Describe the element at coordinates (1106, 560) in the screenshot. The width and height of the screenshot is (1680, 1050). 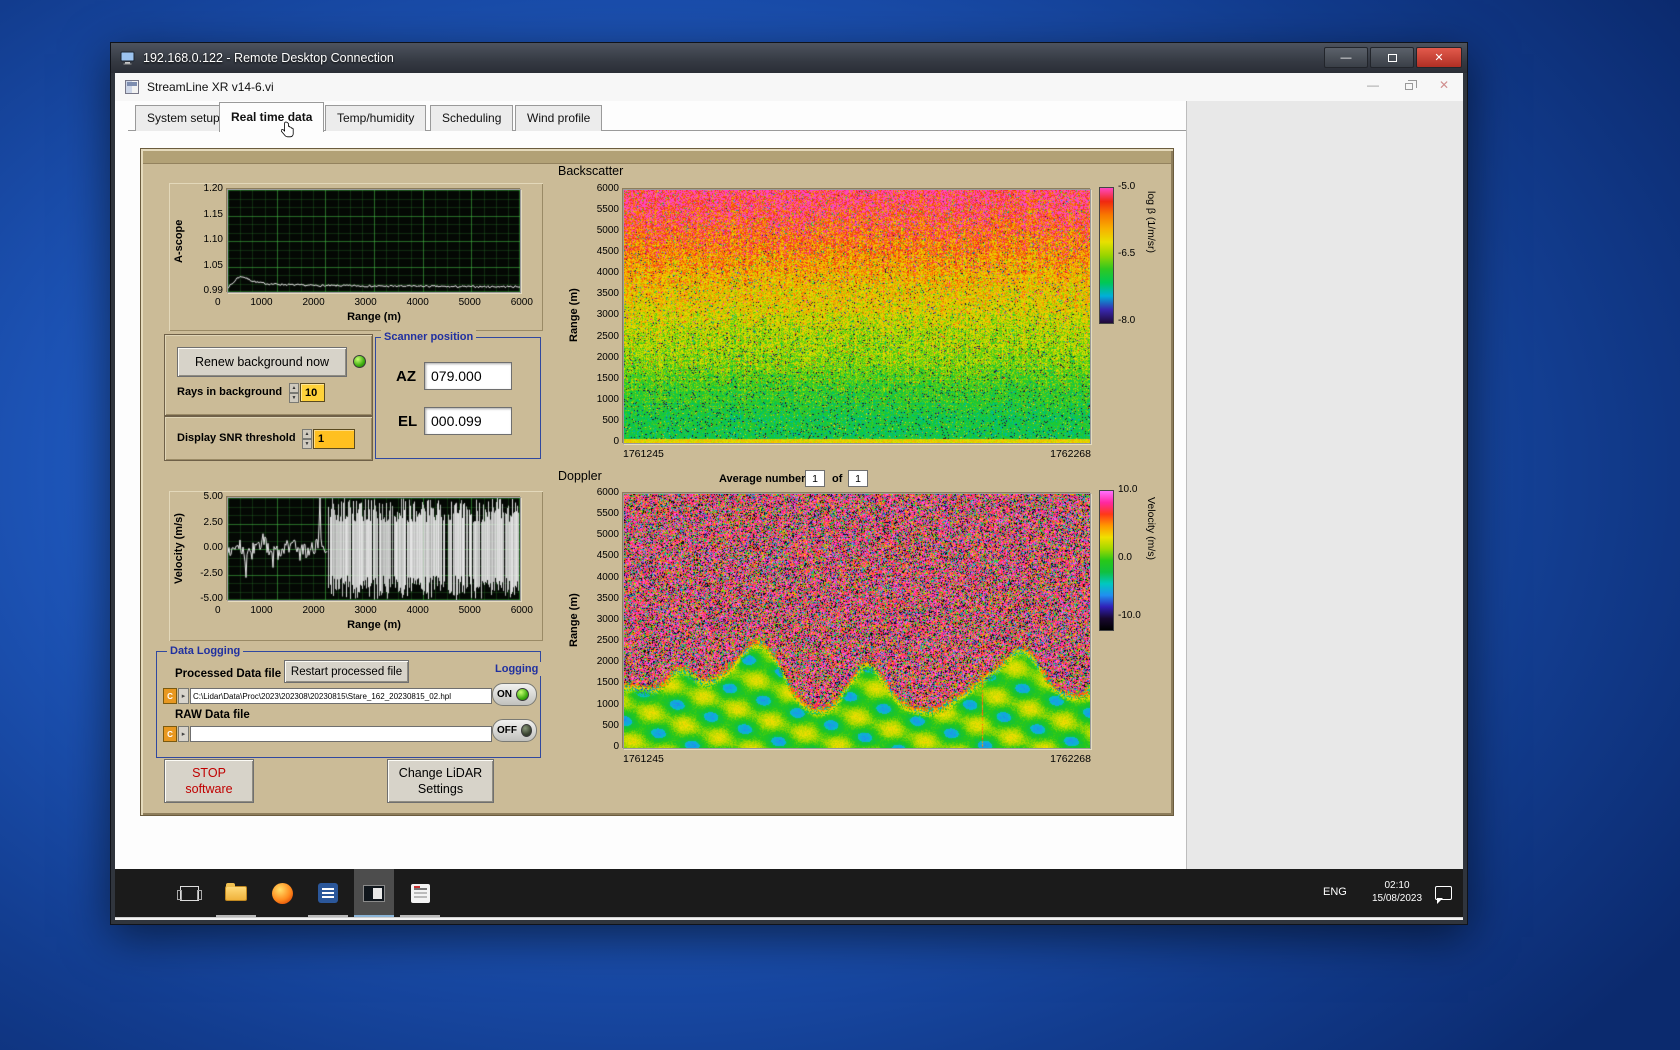
I see `doppler-colorbar` at that location.